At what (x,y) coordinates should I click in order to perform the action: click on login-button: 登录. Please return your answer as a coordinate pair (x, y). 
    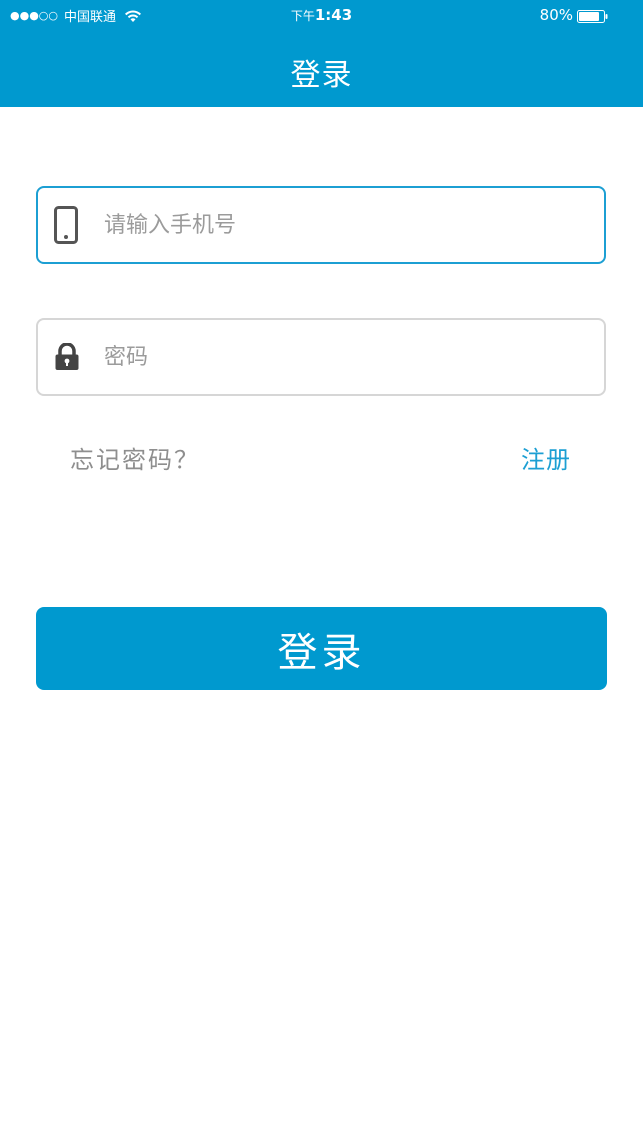
    Looking at the image, I should click on (321, 648).